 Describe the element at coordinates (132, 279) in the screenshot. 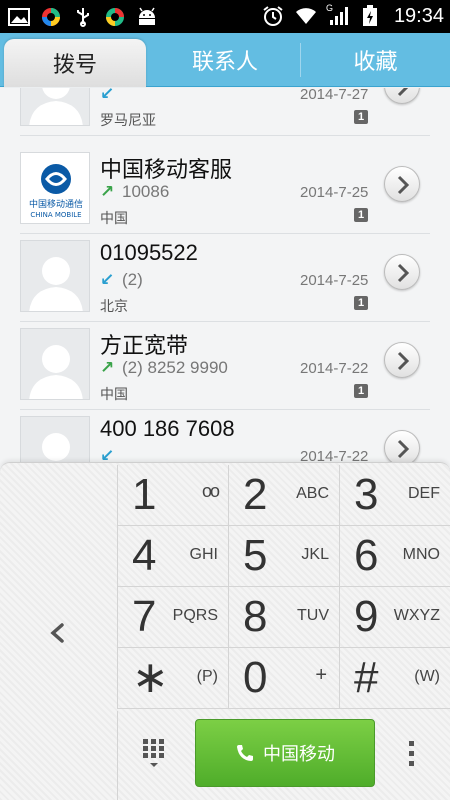

I see `call-number: (2)` at that location.